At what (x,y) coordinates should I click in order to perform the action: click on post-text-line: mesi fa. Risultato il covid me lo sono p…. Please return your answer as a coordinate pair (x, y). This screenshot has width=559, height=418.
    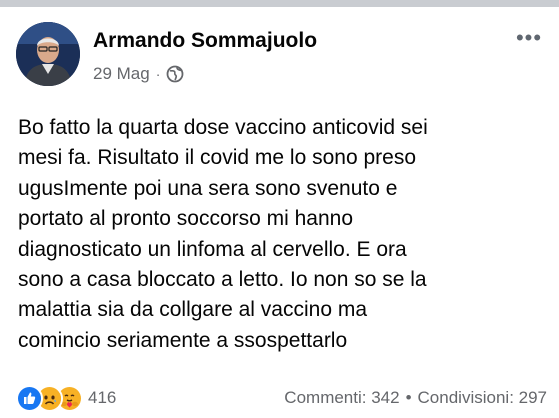
    Looking at the image, I should click on (217, 158).